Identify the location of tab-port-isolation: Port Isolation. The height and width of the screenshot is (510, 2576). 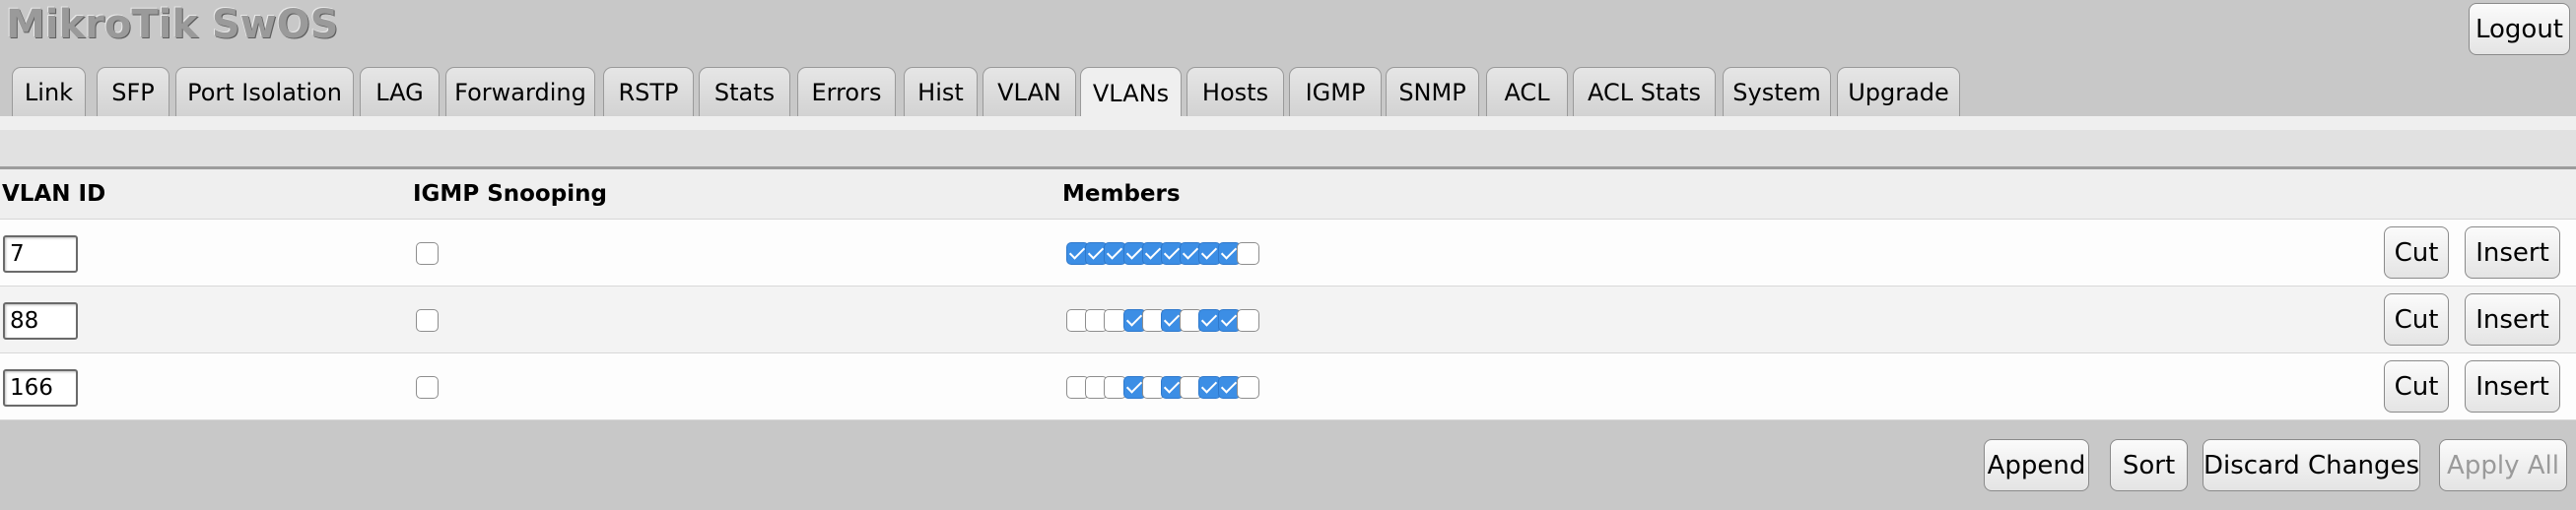
(264, 92).